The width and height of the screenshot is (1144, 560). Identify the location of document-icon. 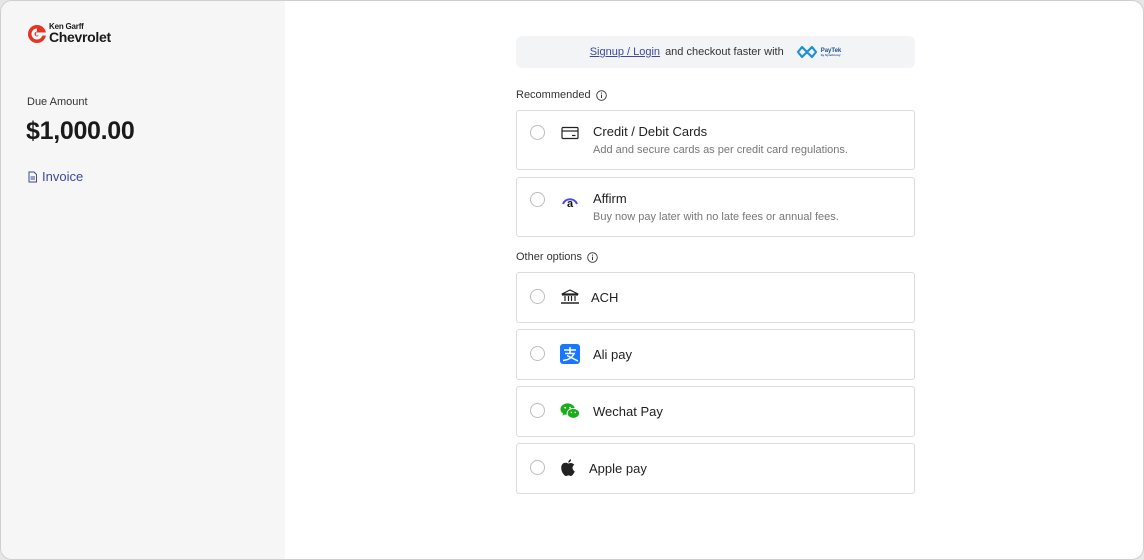
(32, 176).